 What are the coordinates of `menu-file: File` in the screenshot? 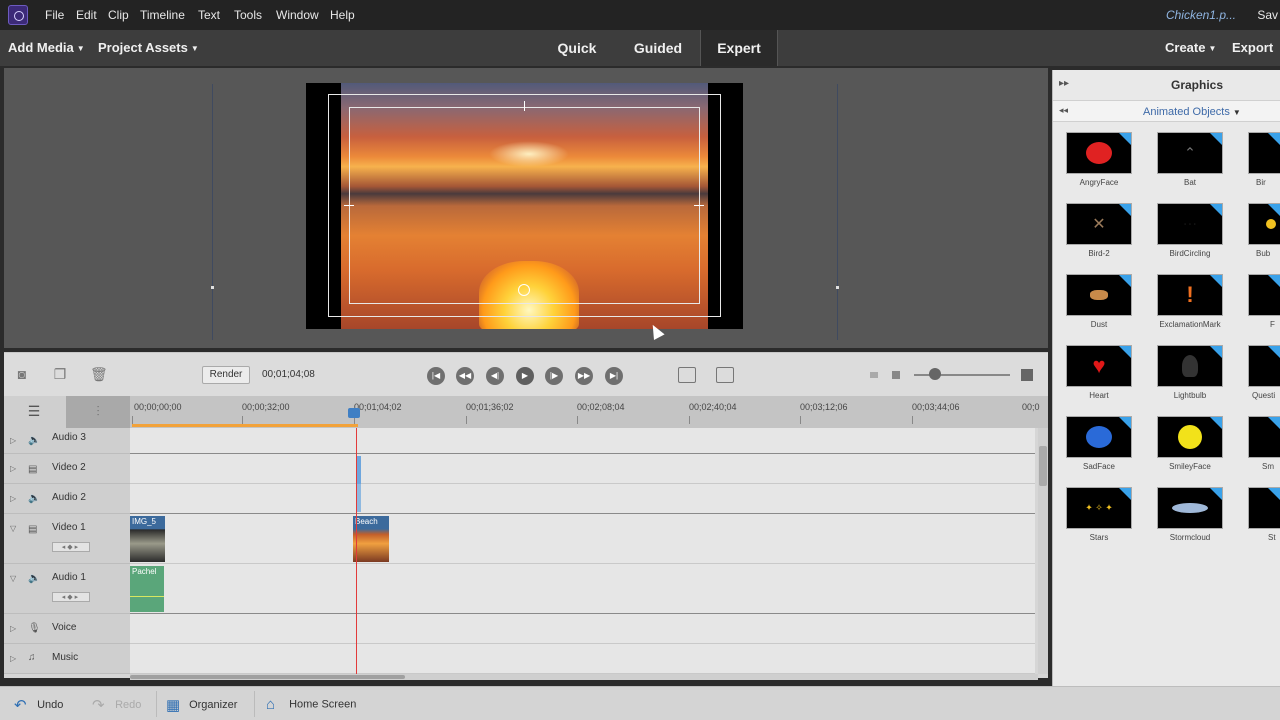 It's located at (54, 15).